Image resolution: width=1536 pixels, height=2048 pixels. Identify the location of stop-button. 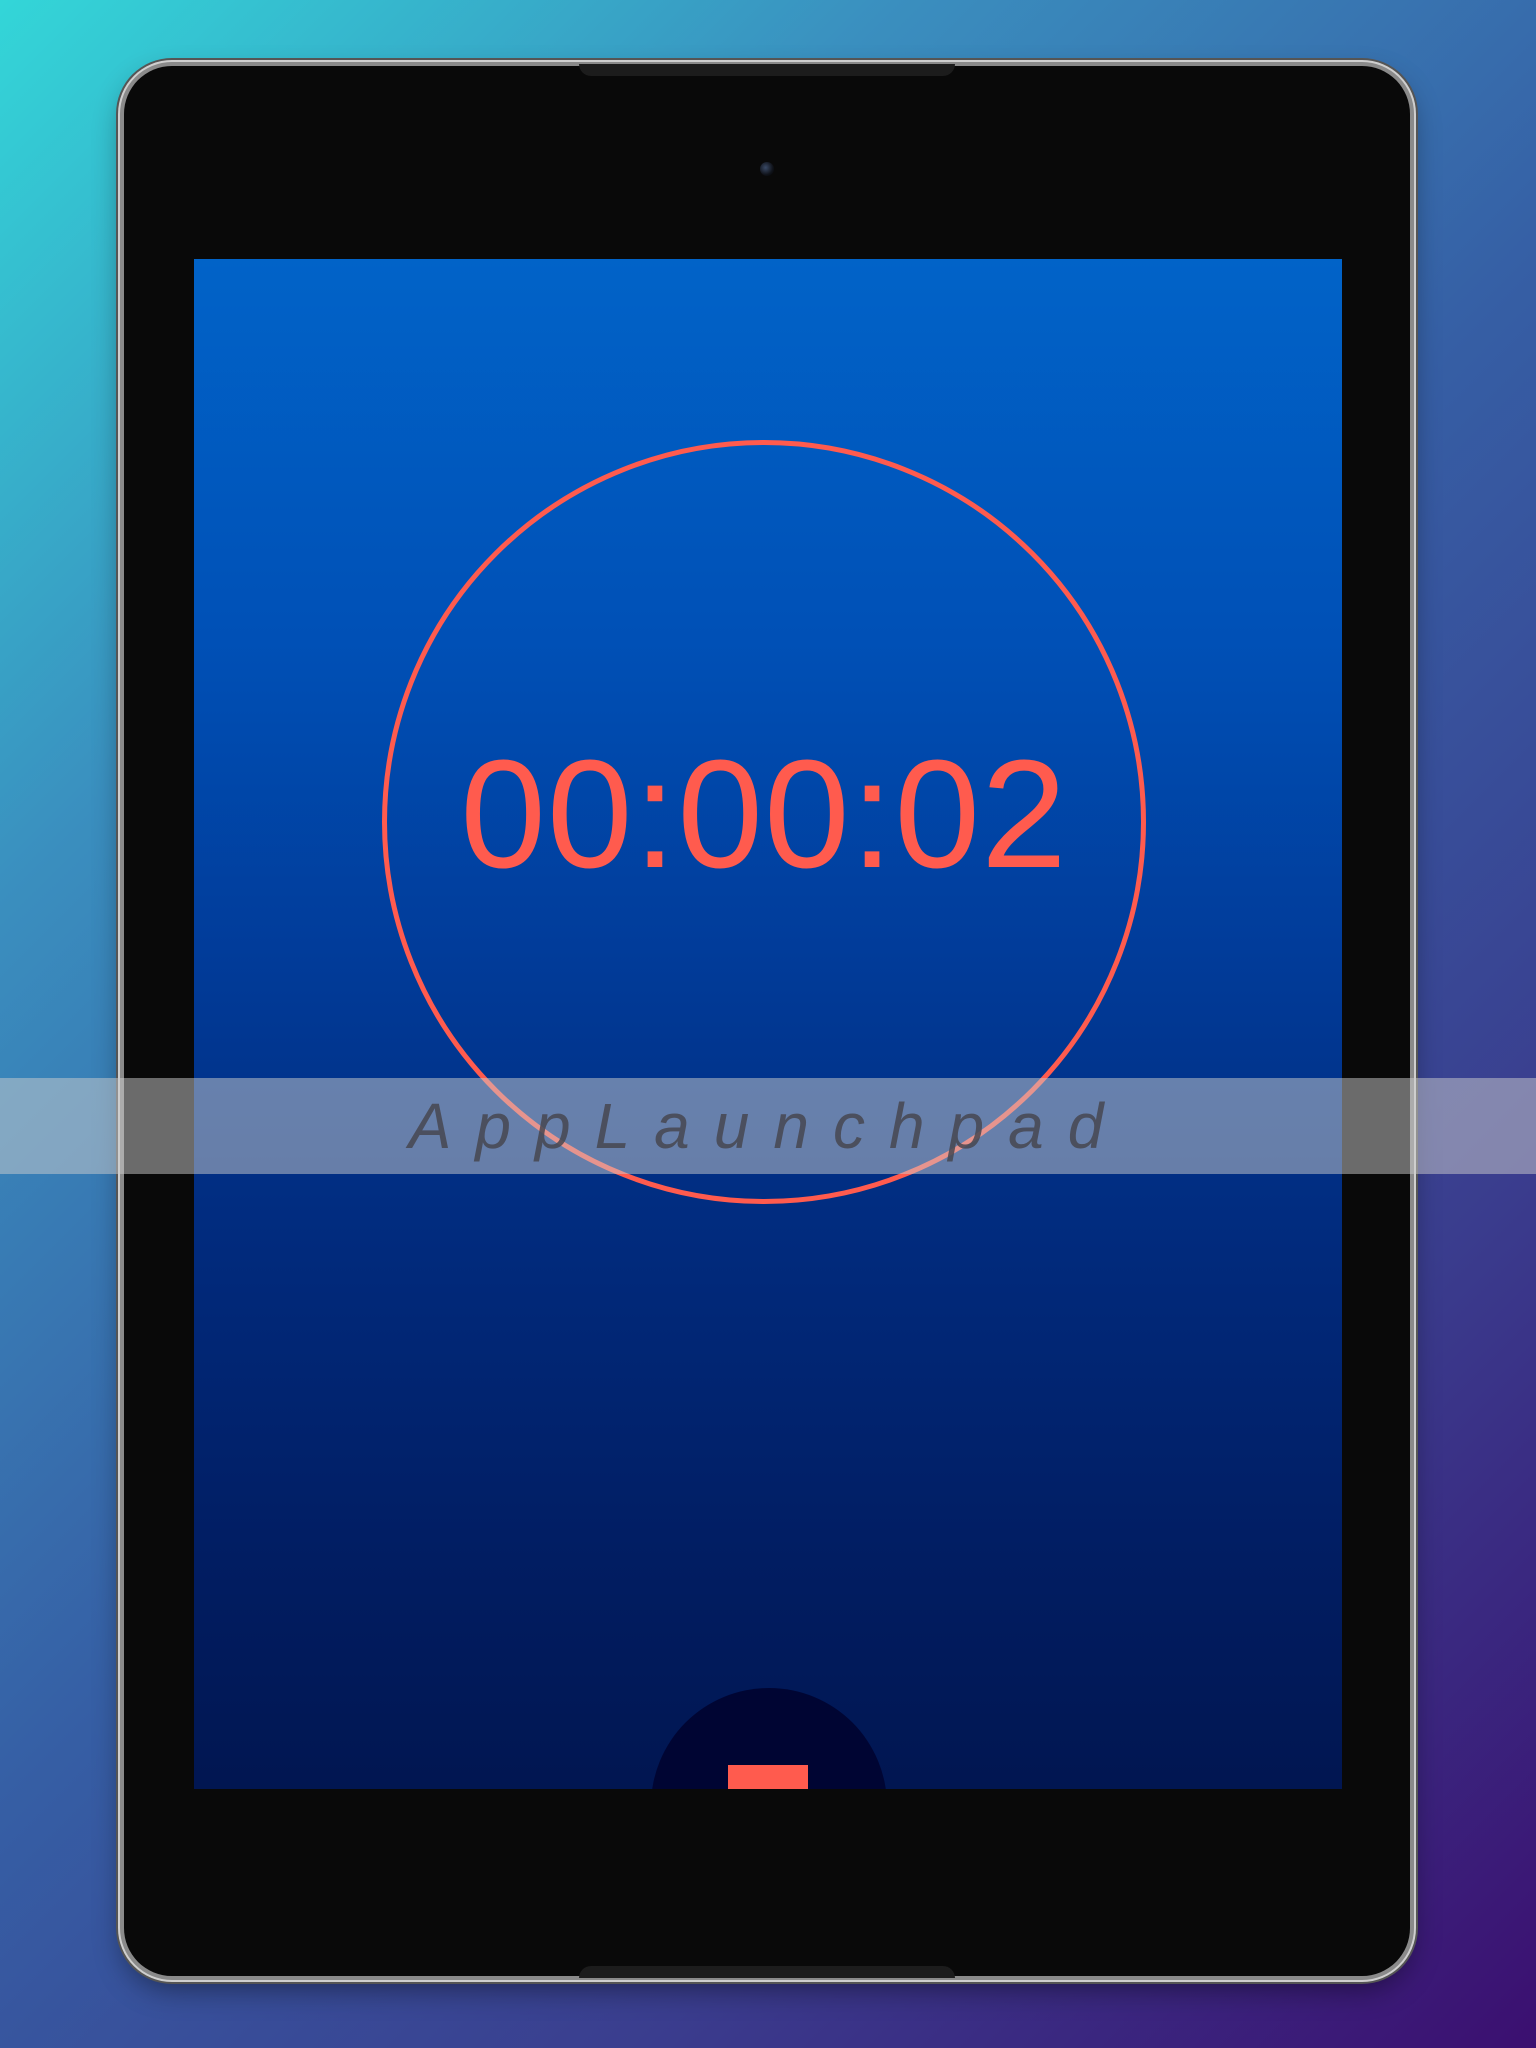
(769, 1738).